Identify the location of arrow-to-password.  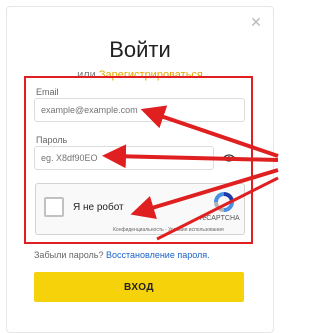
(190, 156).